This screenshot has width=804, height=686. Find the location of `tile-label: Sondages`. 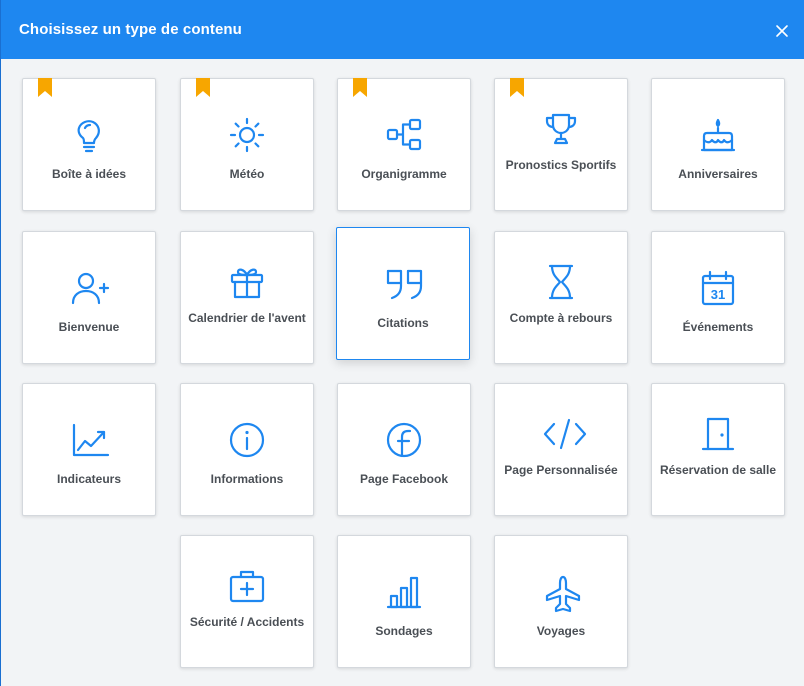

tile-label: Sondages is located at coordinates (404, 631).